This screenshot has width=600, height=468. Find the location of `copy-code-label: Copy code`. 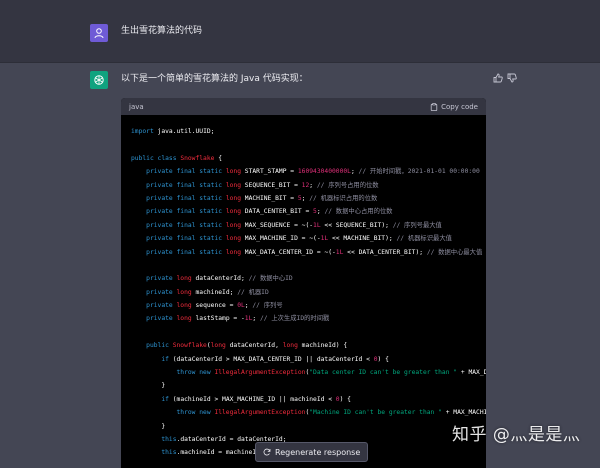

copy-code-label: Copy code is located at coordinates (459, 106).